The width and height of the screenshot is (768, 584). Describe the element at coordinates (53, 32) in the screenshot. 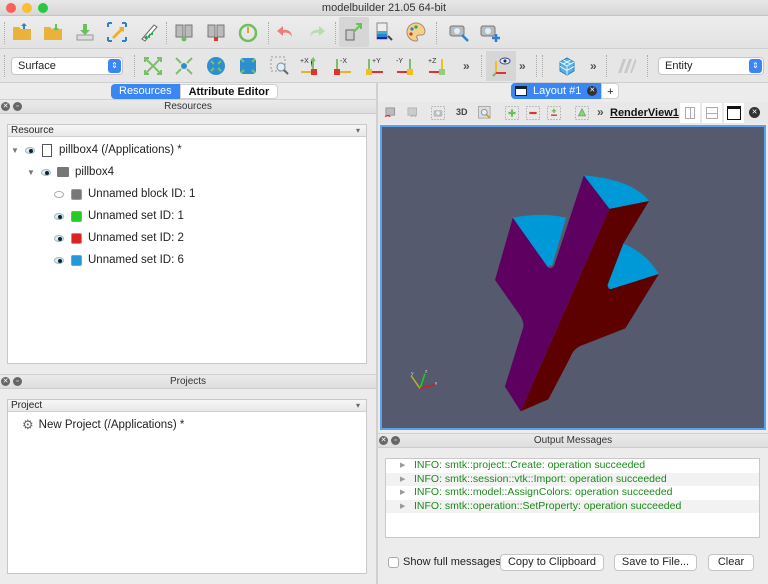

I see `save-folder-icon` at that location.